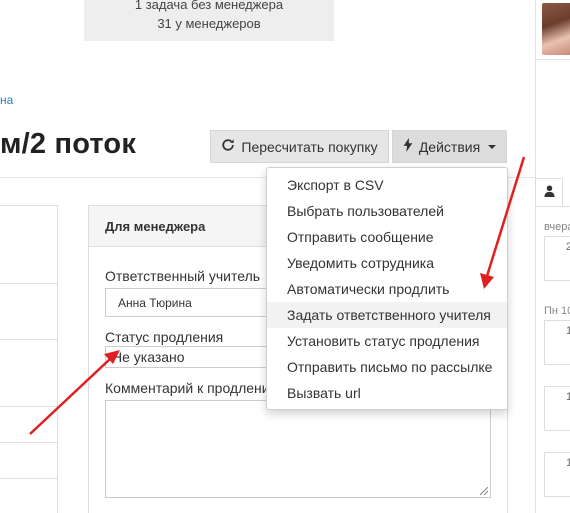  What do you see at coordinates (557, 311) in the screenshot?
I see `feed-date-monday: Пн 10` at bounding box center [557, 311].